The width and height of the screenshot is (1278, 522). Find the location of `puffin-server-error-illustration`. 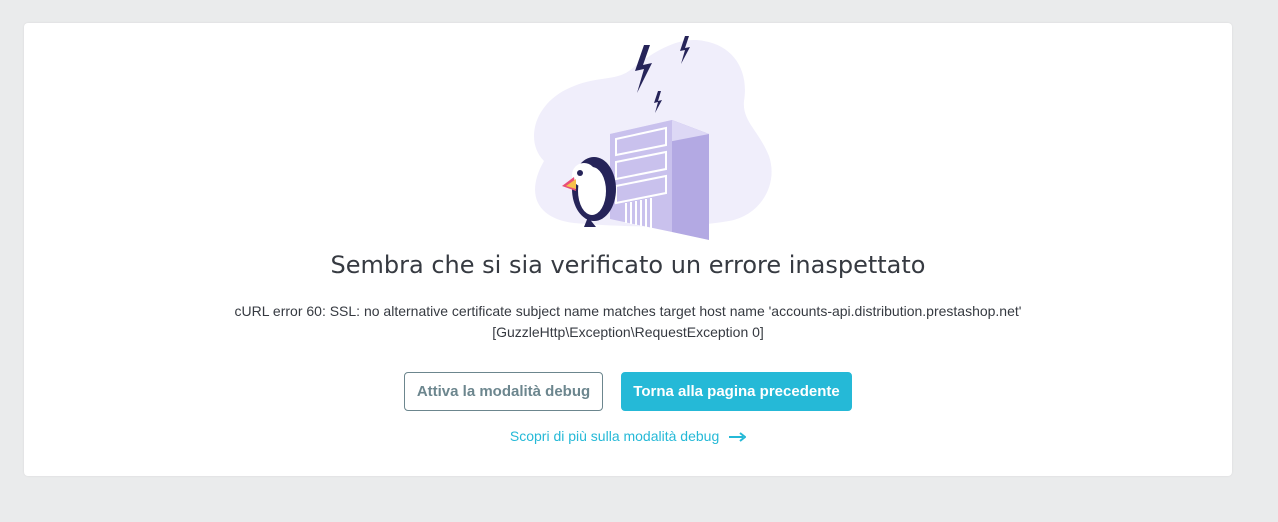

puffin-server-error-illustration is located at coordinates (649, 141).